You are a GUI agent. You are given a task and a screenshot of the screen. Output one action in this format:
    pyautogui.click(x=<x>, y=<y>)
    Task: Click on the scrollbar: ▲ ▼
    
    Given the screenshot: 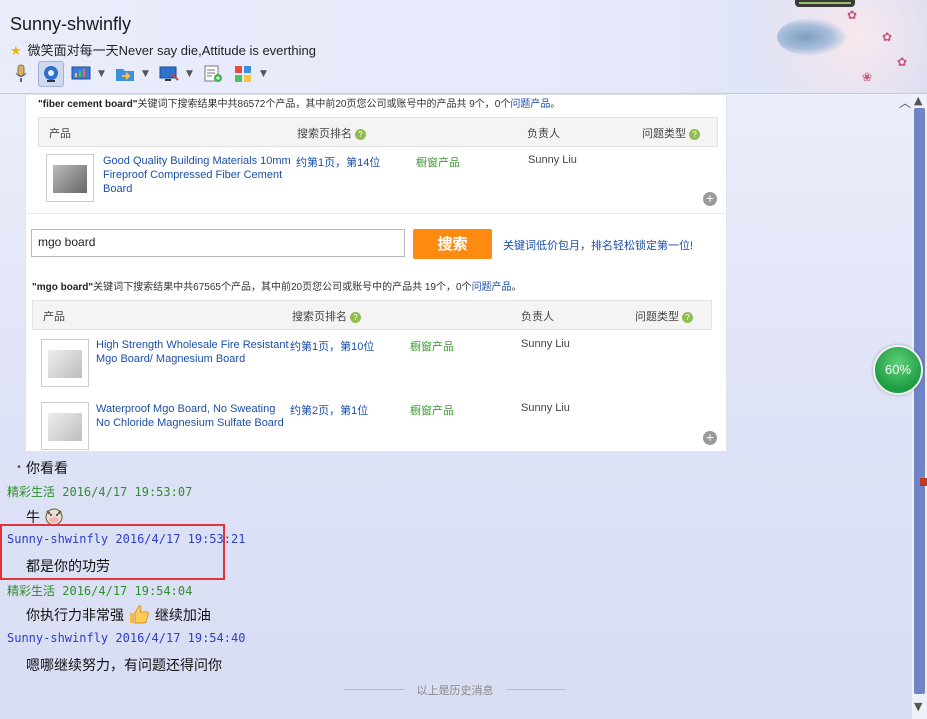 What is the action you would take?
    pyautogui.click(x=919, y=406)
    